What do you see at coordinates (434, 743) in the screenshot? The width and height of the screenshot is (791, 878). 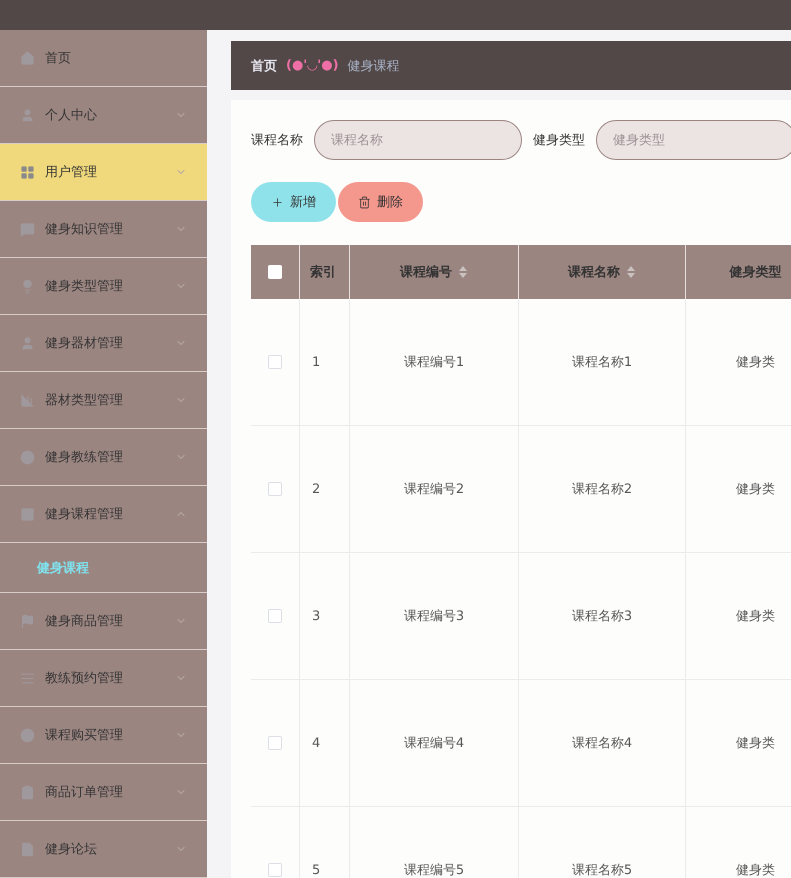 I see `table-cell: 课程编号4` at bounding box center [434, 743].